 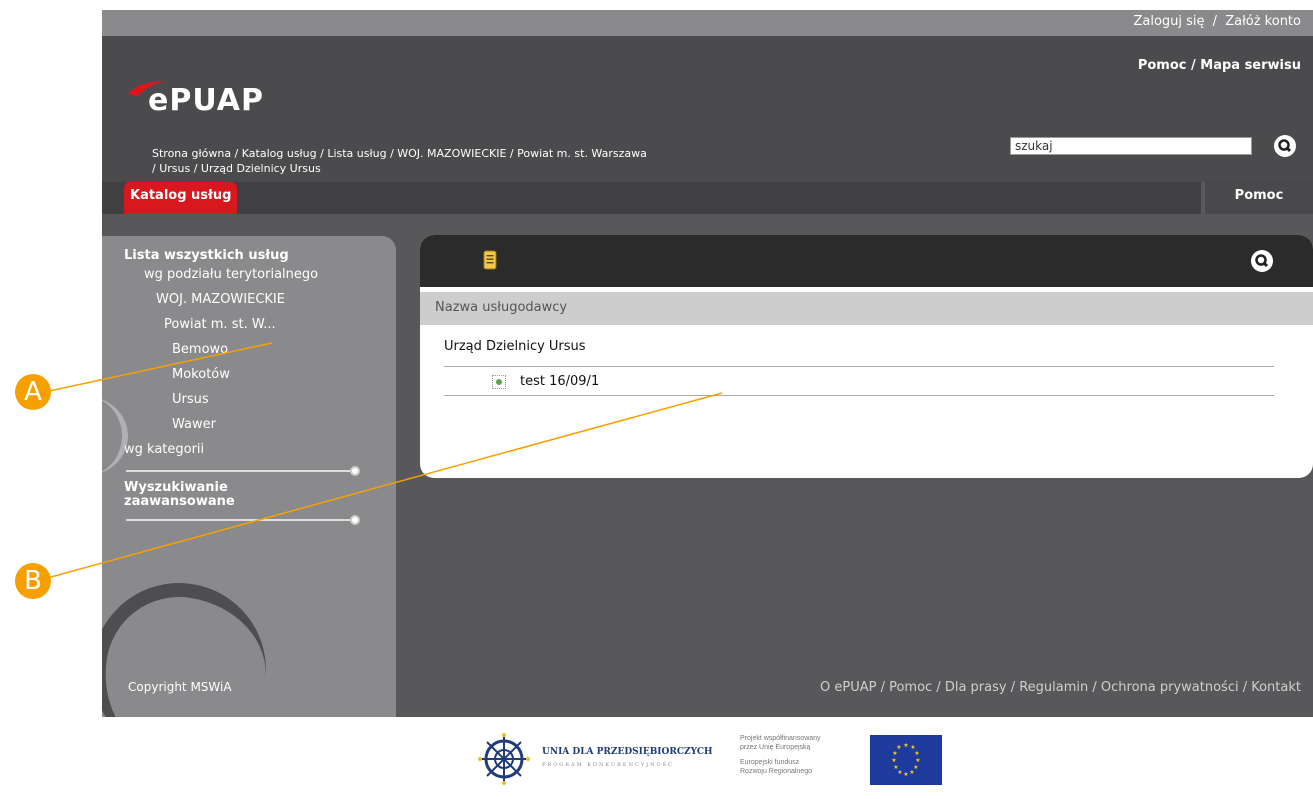 What do you see at coordinates (1219, 65) in the screenshot?
I see `help-sitemap-link: Pomoc / Mapa serwisu` at bounding box center [1219, 65].